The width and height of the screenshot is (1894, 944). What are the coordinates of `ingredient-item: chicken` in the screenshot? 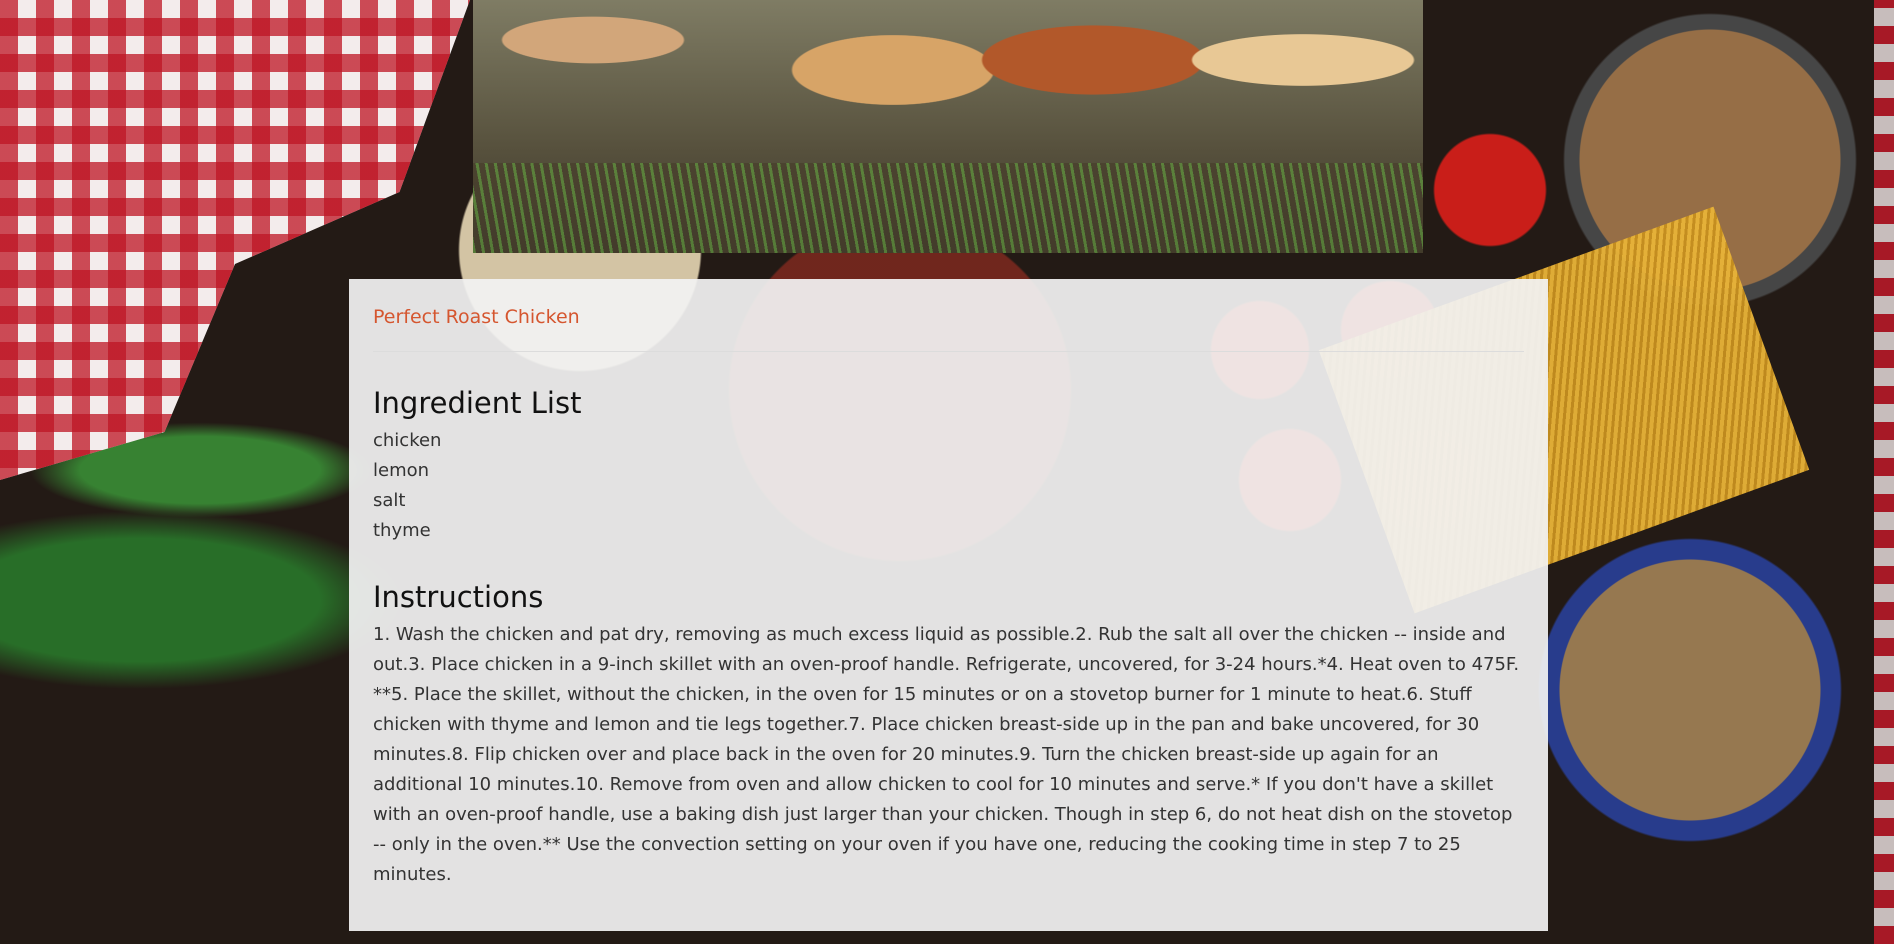 It's located at (407, 440).